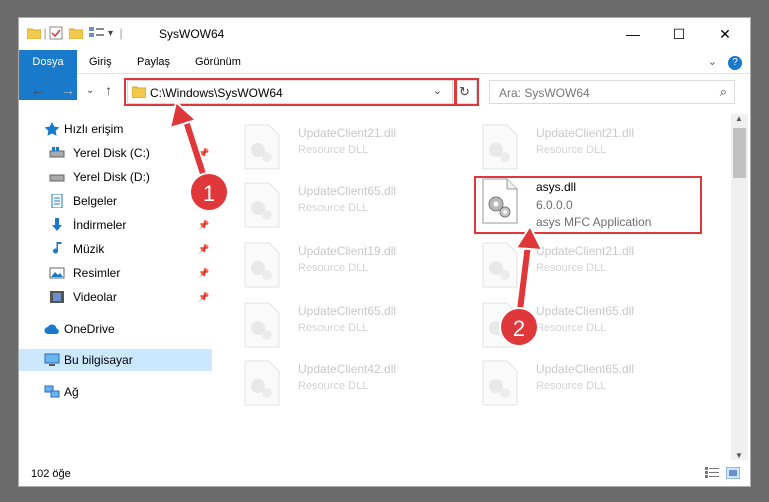 Image resolution: width=769 pixels, height=502 pixels. I want to click on download-icon, so click(57, 224).